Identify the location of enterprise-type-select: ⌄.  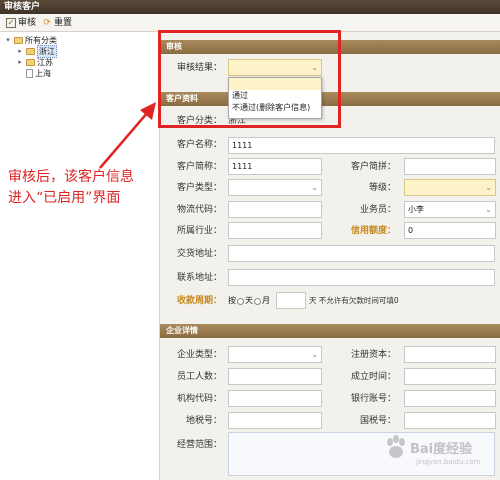
(275, 354).